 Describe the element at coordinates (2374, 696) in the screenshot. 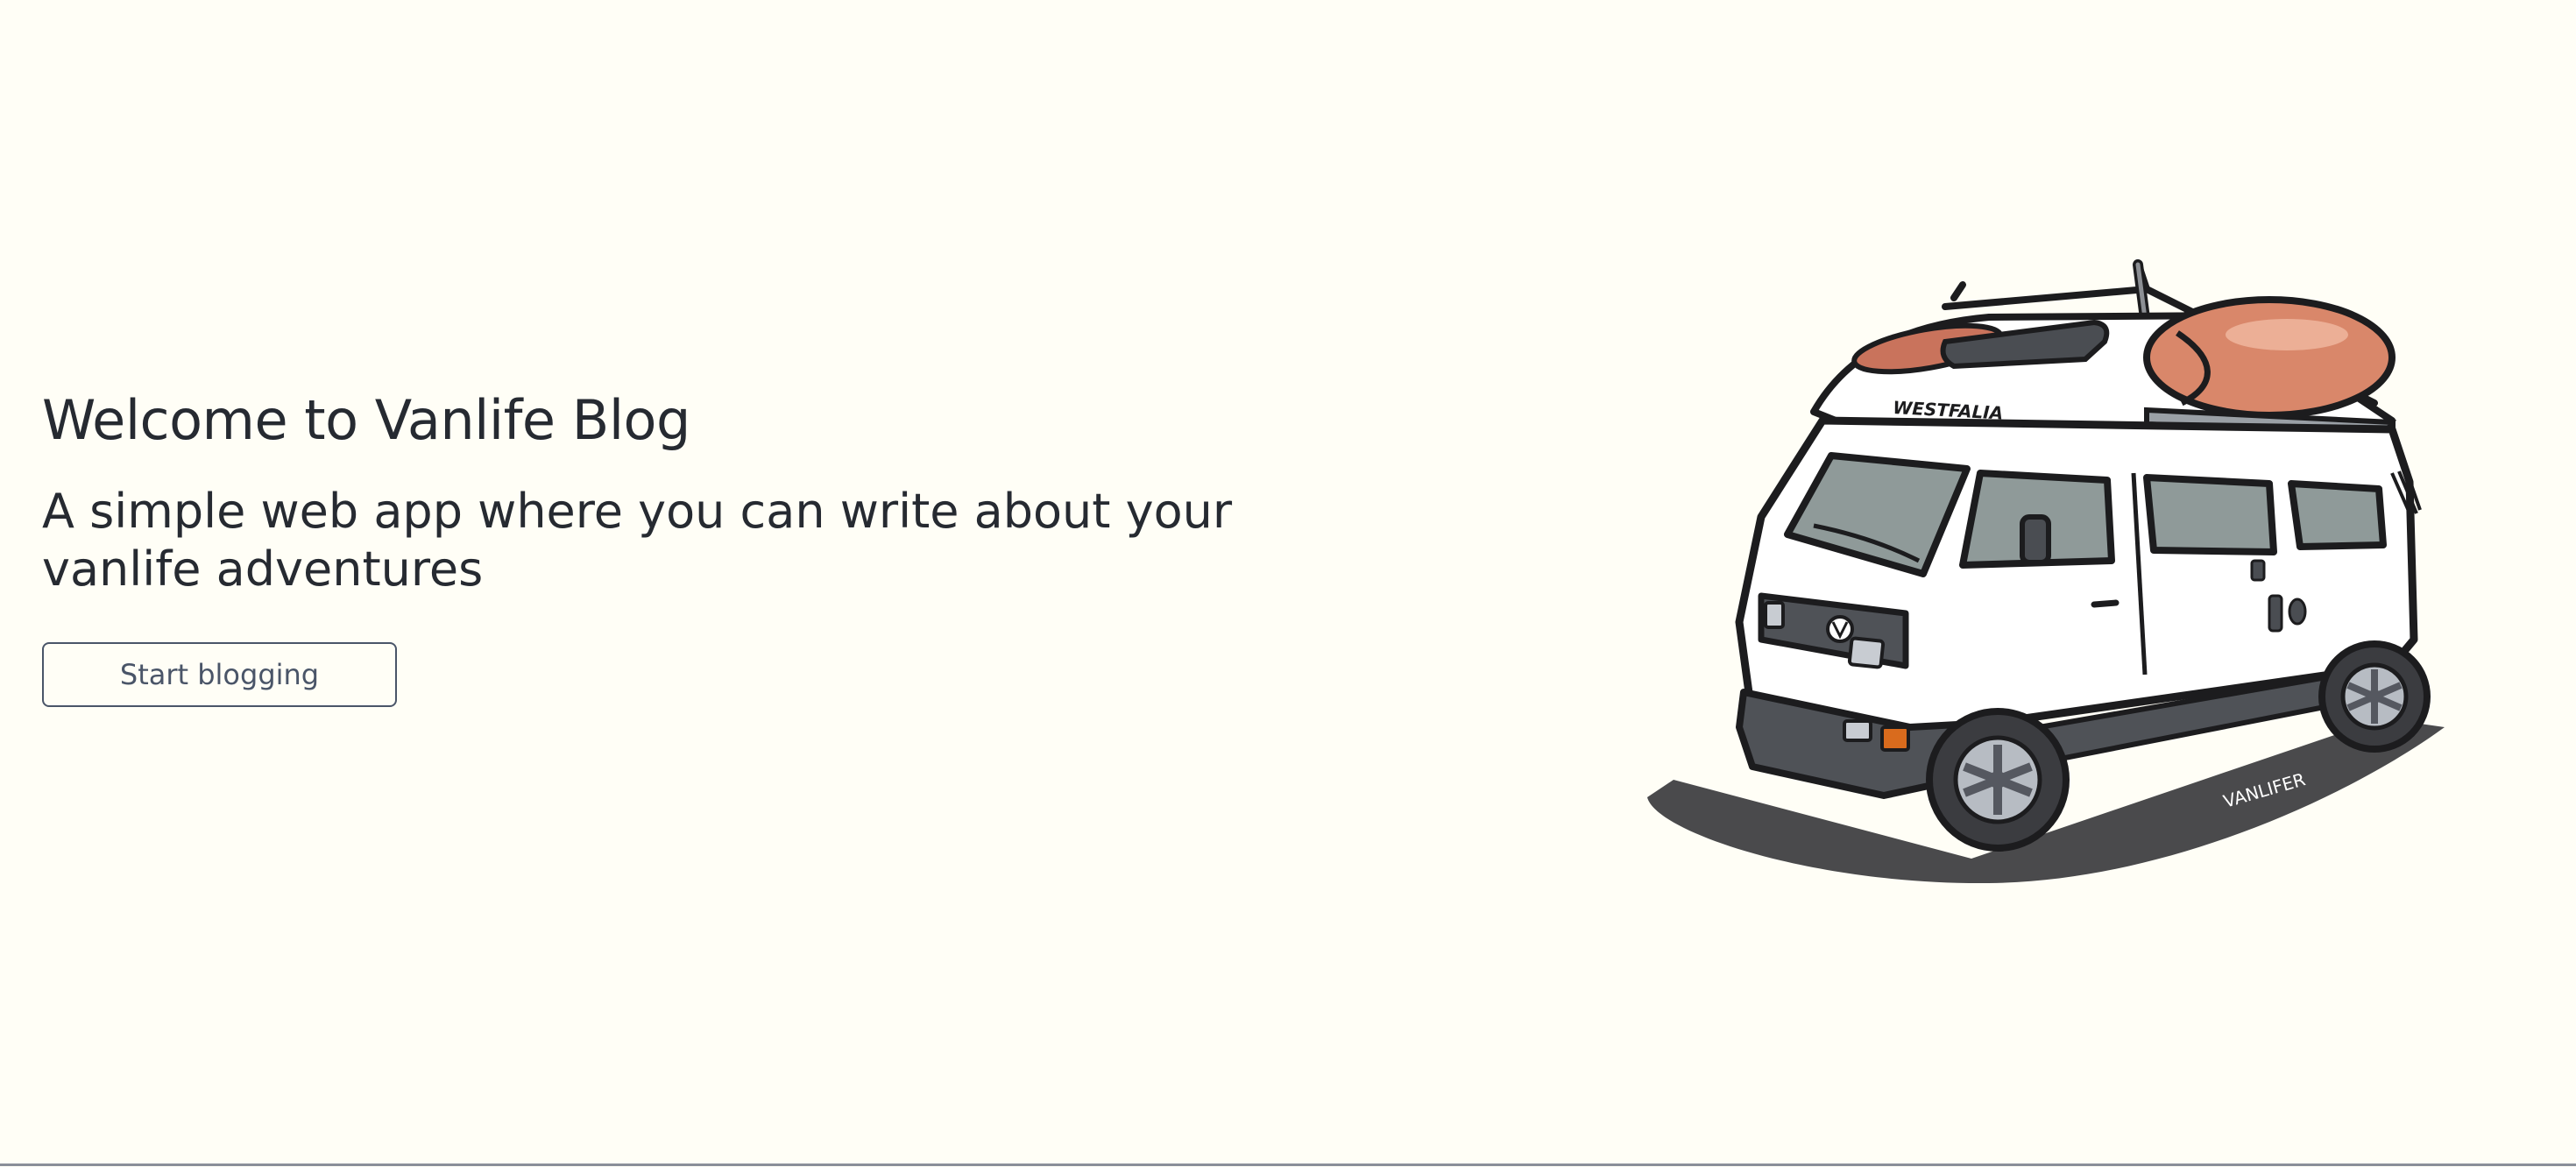

I see `rear-wheel-icon` at that location.